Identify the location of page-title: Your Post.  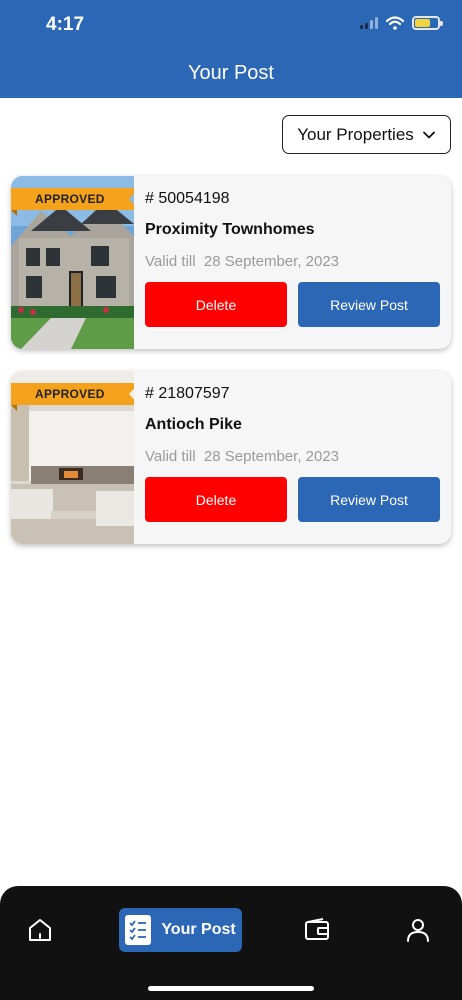
(231, 73).